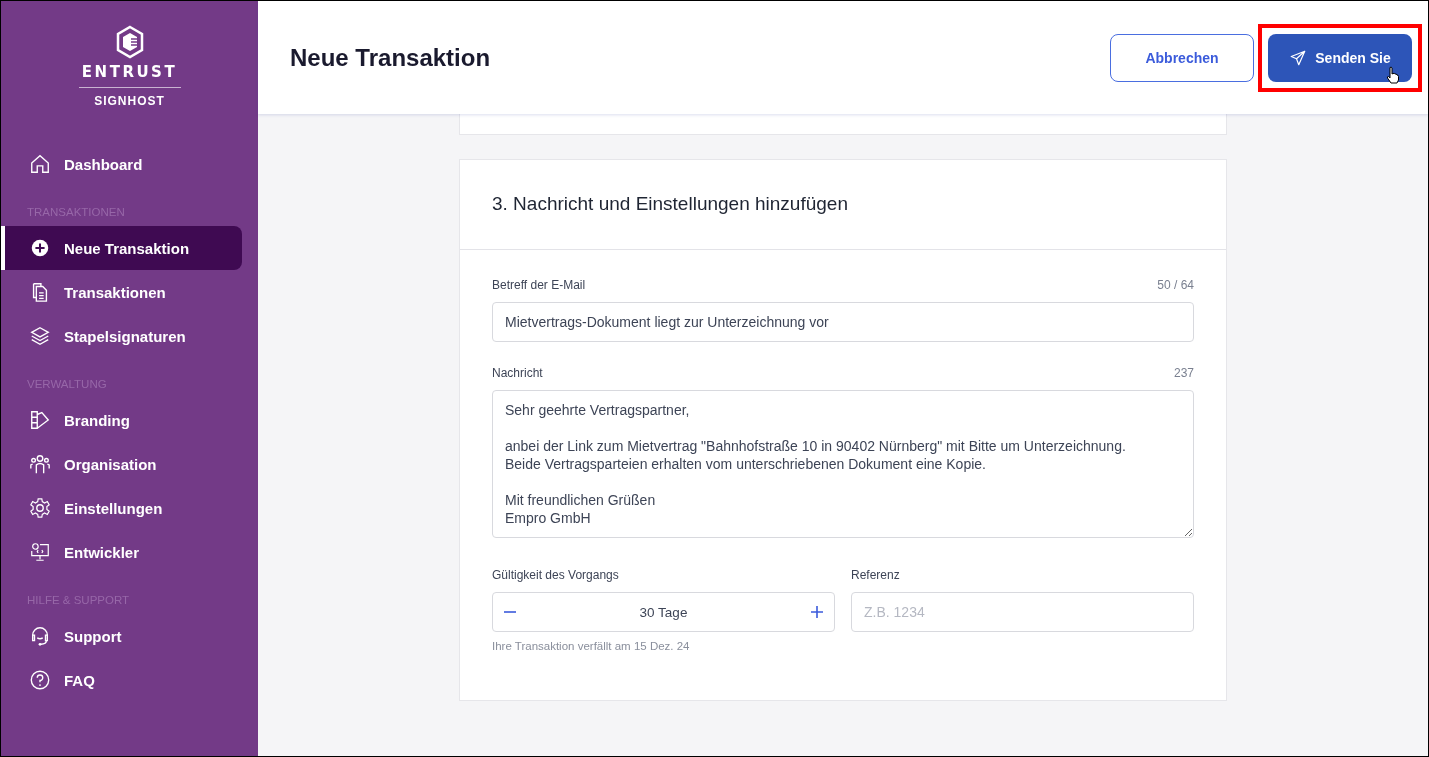 Image resolution: width=1429 pixels, height=757 pixels. I want to click on sidebar-item: Entwickler, so click(121, 552).